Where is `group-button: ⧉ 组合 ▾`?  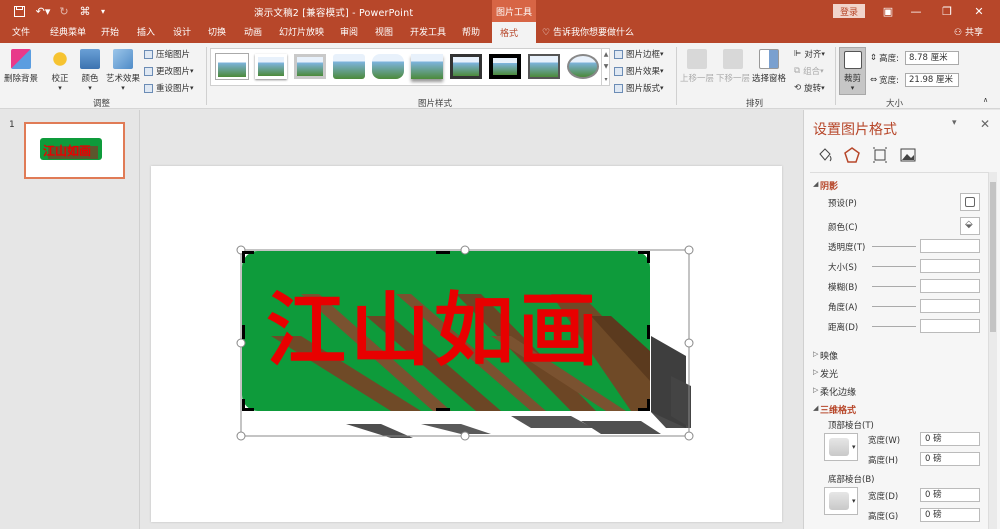
group-button: ⧉ 组合 ▾ is located at coordinates (809, 71).